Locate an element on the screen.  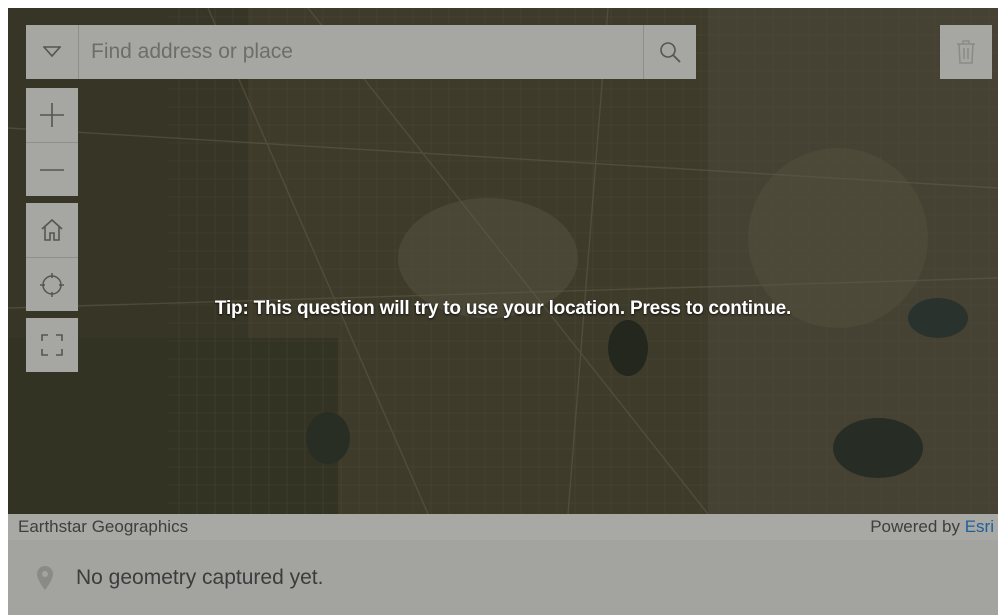
chevron-down-icon is located at coordinates (52, 52).